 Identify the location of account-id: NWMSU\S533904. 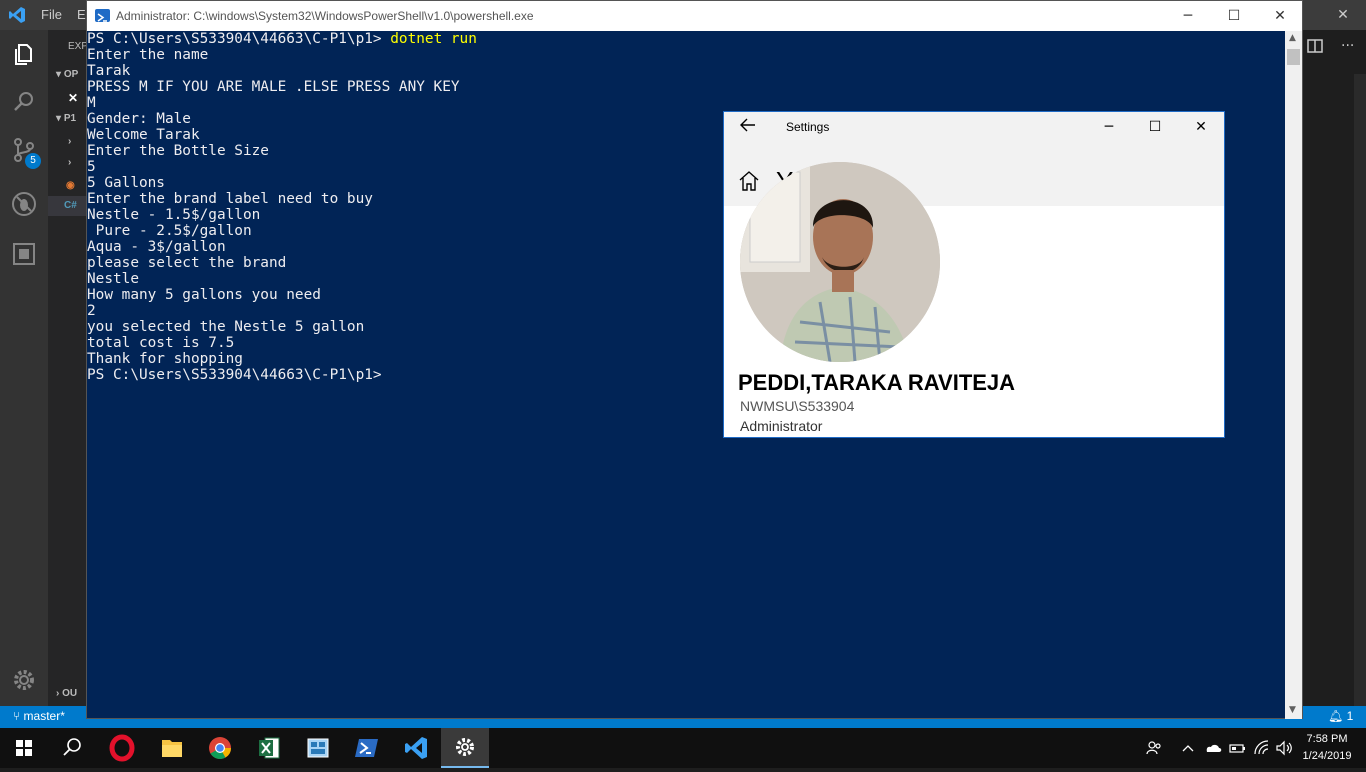
(797, 406).